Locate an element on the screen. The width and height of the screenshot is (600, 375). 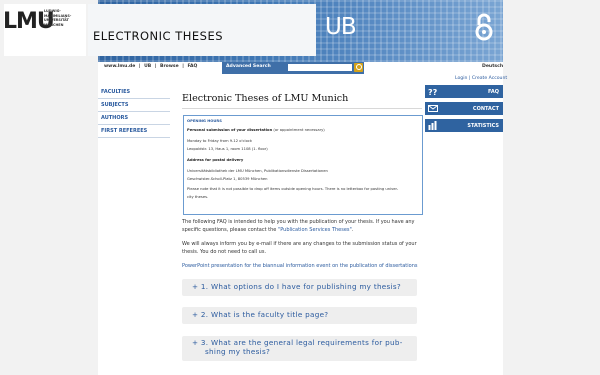
postal-heading: Address for postal delivery is located at coordinates (215, 160).